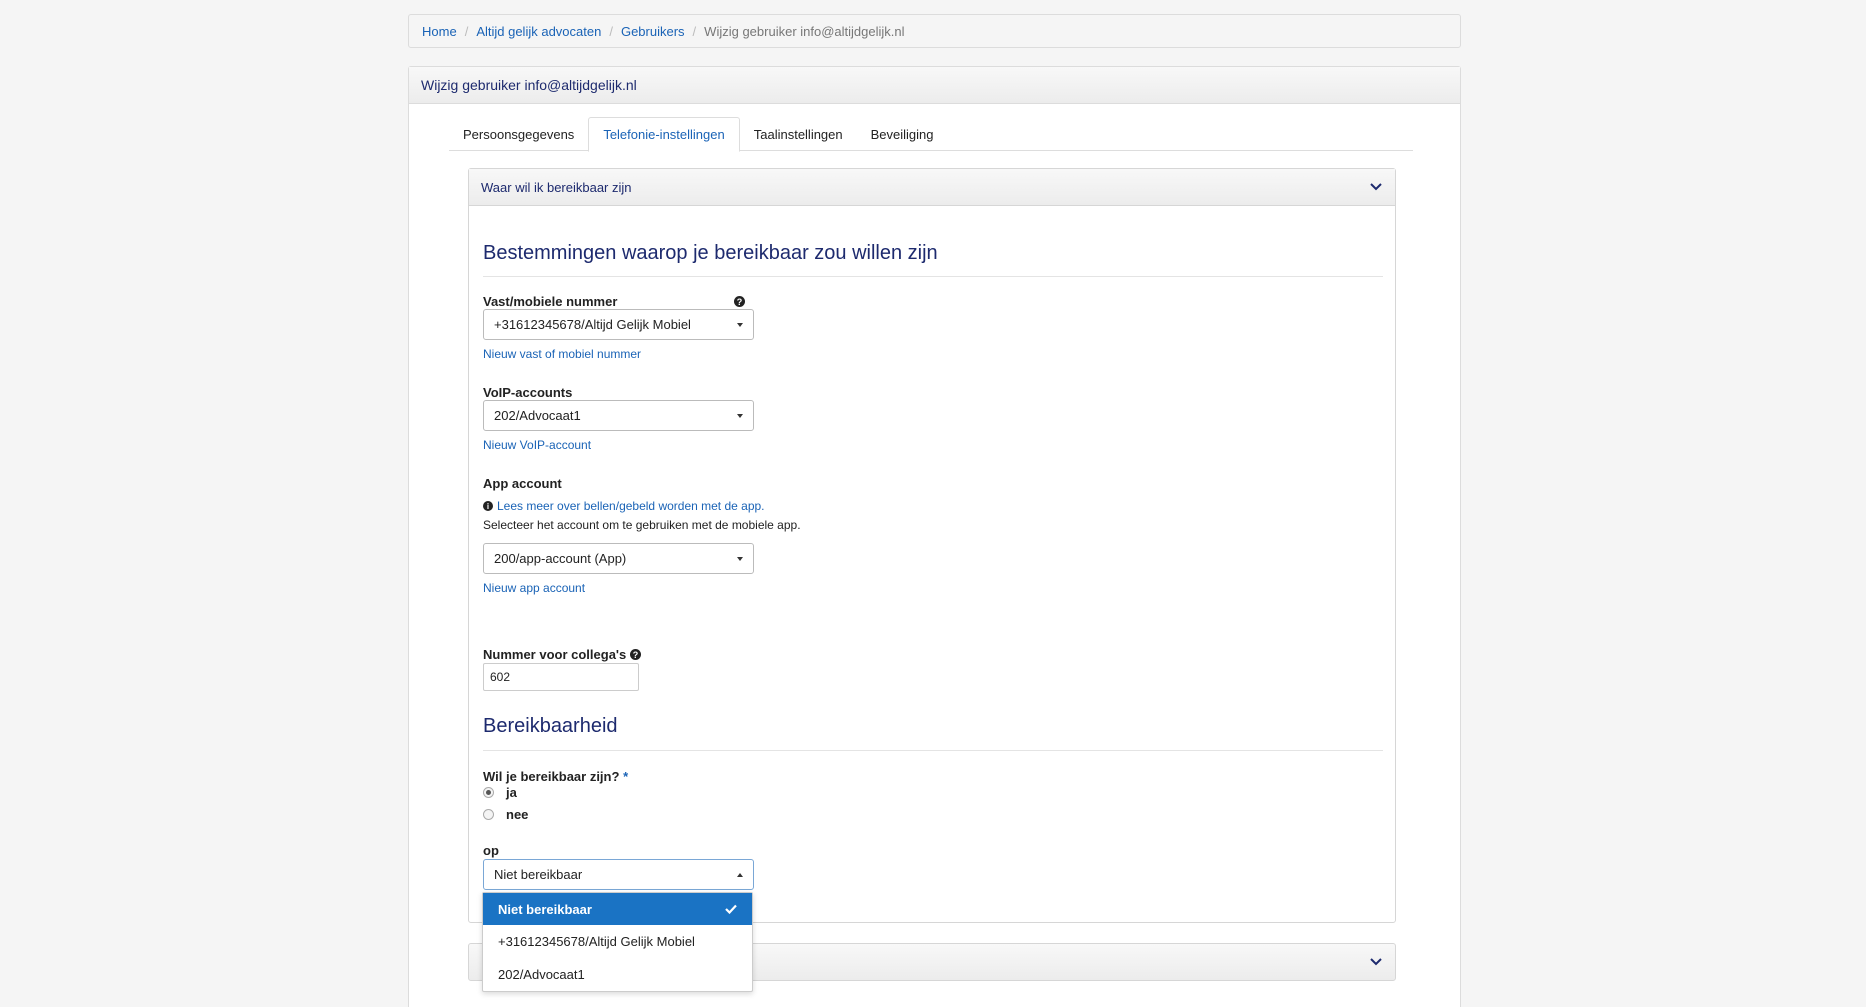 This screenshot has width=1866, height=1007. What do you see at coordinates (518, 134) in the screenshot?
I see `tab-personal: Persoonsgegevens` at bounding box center [518, 134].